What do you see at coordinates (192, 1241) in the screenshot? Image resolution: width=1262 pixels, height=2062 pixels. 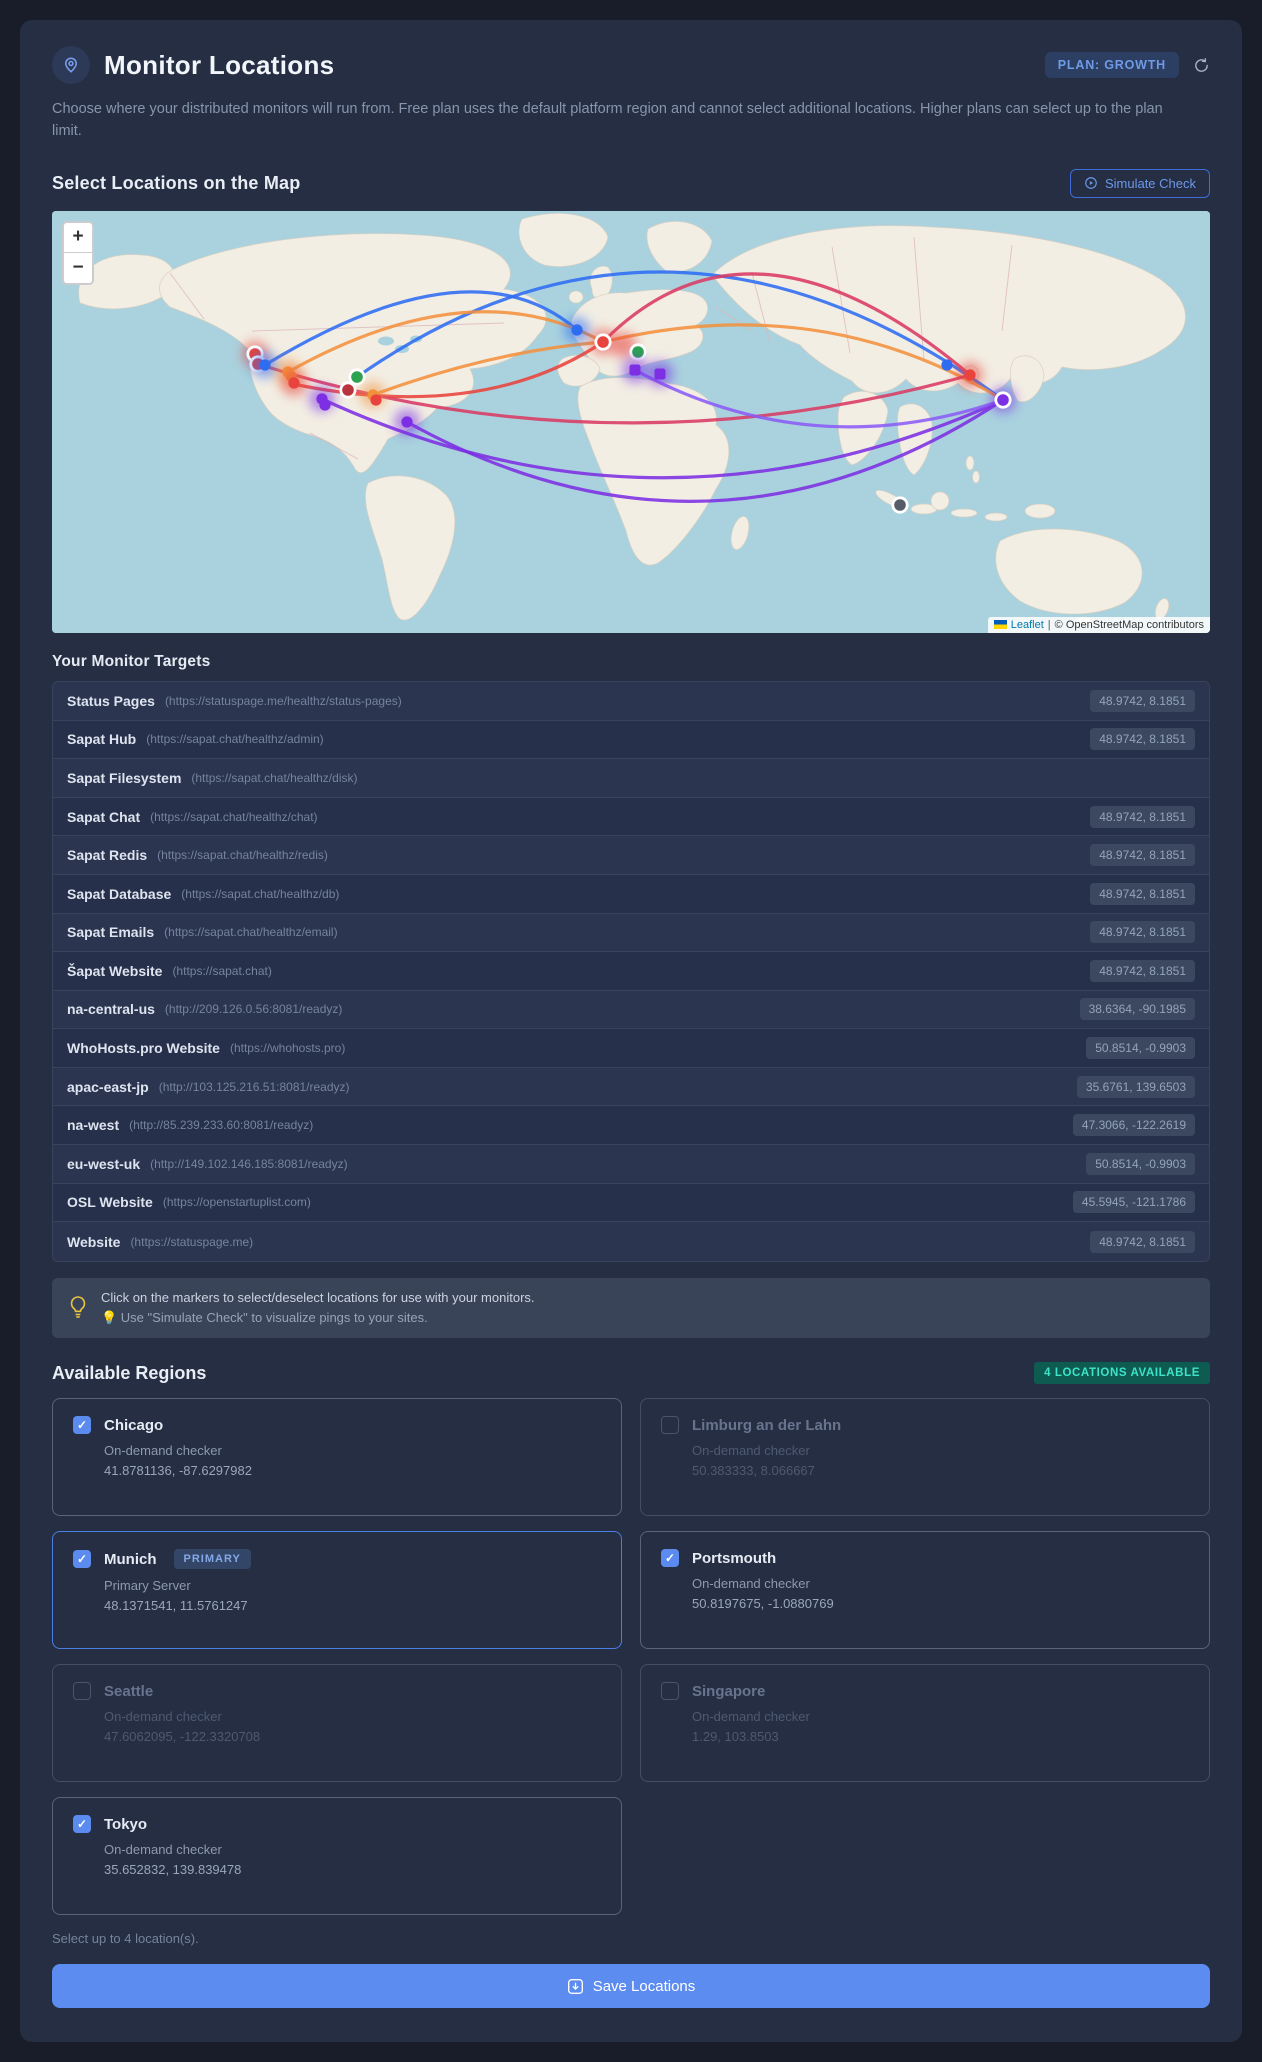 I see `target-url: (https://statuspage.me)` at bounding box center [192, 1241].